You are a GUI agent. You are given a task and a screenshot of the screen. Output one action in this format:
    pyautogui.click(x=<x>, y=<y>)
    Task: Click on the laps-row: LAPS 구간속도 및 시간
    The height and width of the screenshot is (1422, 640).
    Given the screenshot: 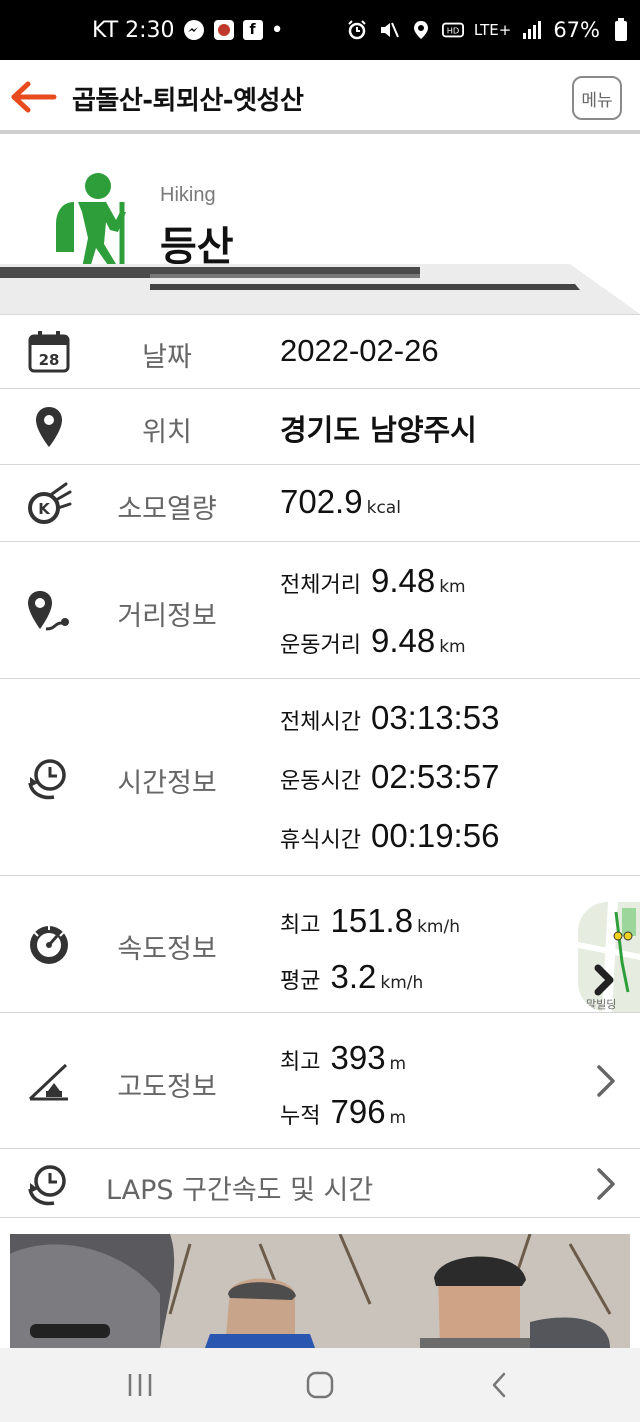 What is the action you would take?
    pyautogui.click(x=320, y=1183)
    